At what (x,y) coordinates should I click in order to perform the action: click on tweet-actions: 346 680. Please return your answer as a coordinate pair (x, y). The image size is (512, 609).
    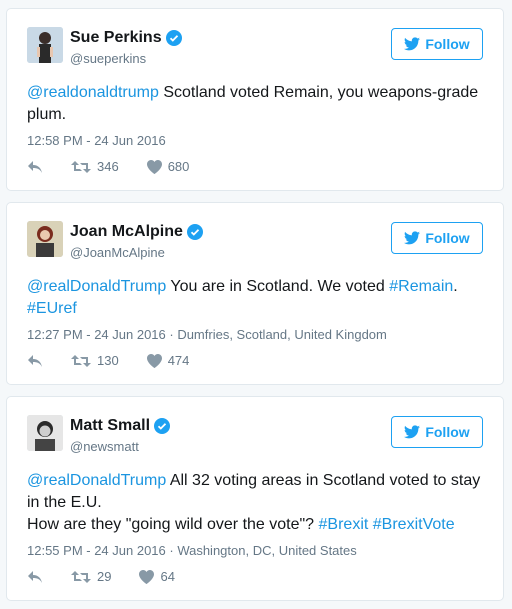
    Looking at the image, I should click on (122, 166).